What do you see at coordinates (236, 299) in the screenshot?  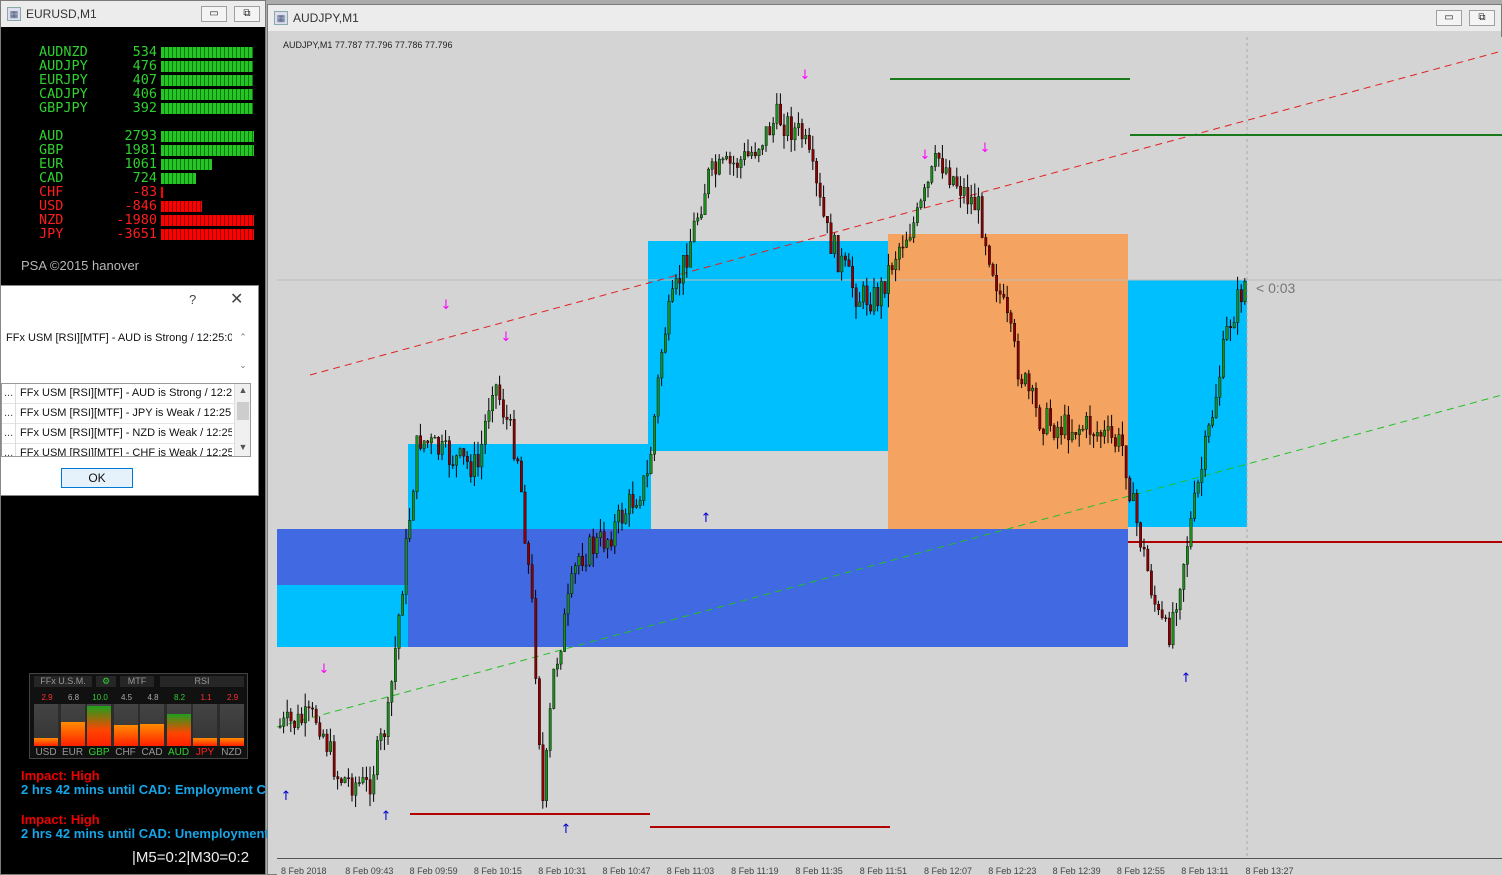 I see `close-icon: ✕` at bounding box center [236, 299].